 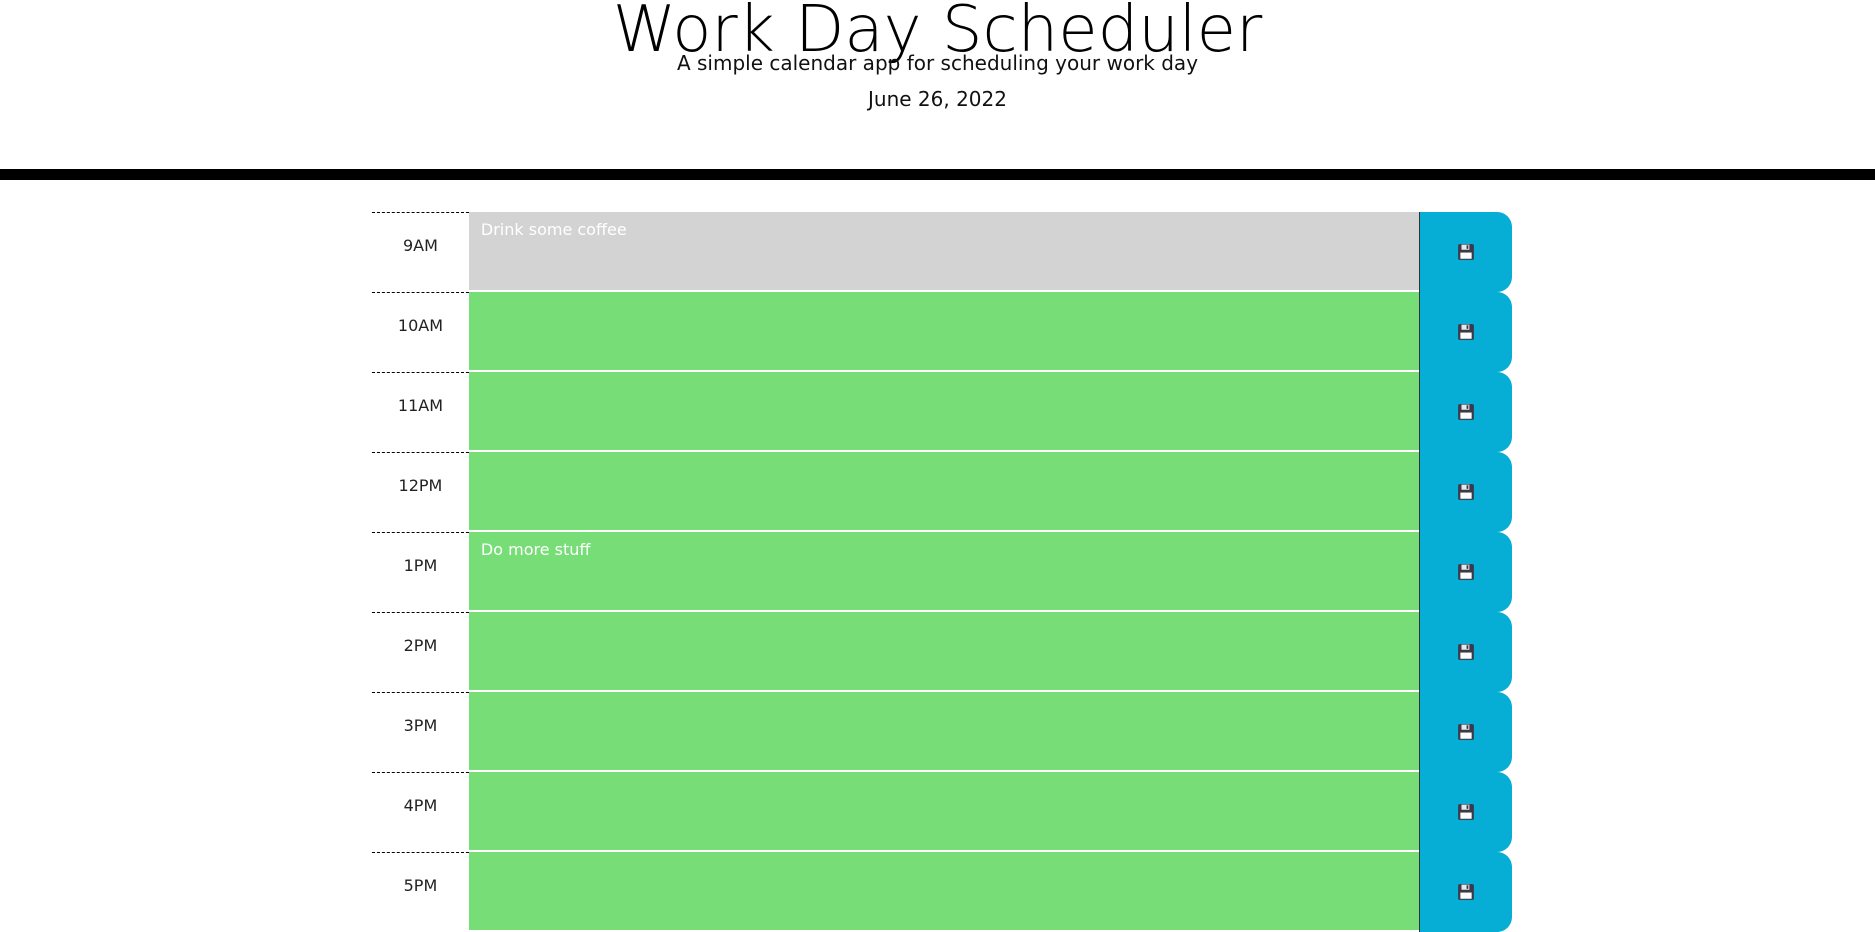 I want to click on time-block: 4PM, so click(x=942, y=812).